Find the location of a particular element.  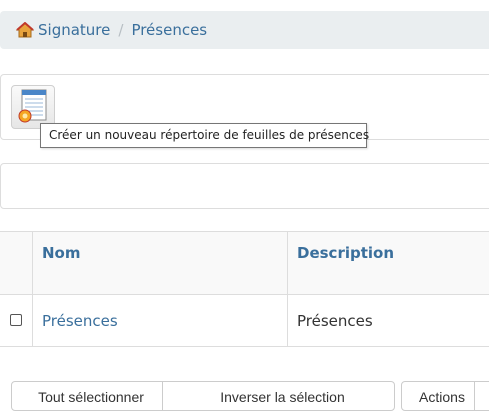

filter-panel is located at coordinates (244, 186).